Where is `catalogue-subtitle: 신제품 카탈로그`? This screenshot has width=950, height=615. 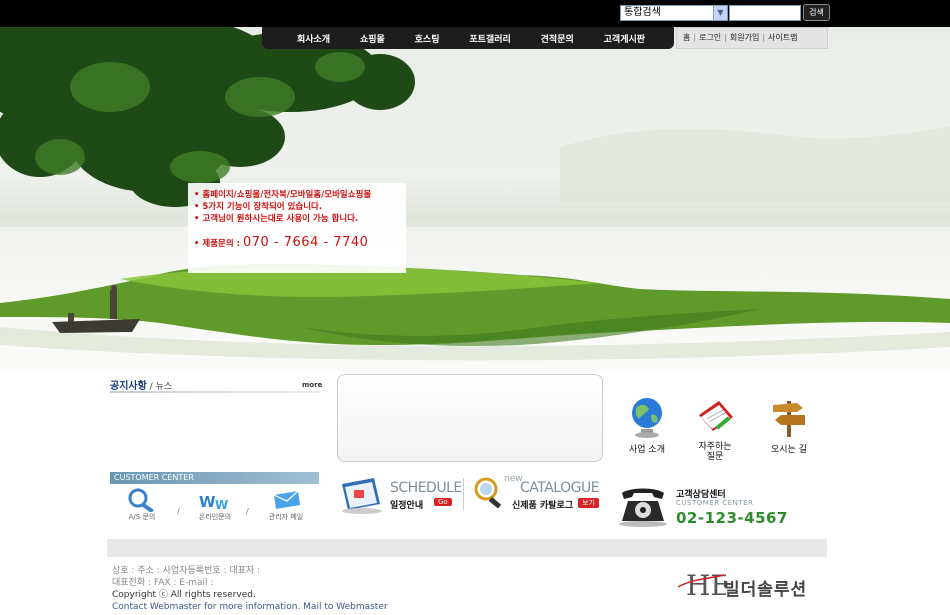 catalogue-subtitle: 신제품 카탈로그 is located at coordinates (543, 506).